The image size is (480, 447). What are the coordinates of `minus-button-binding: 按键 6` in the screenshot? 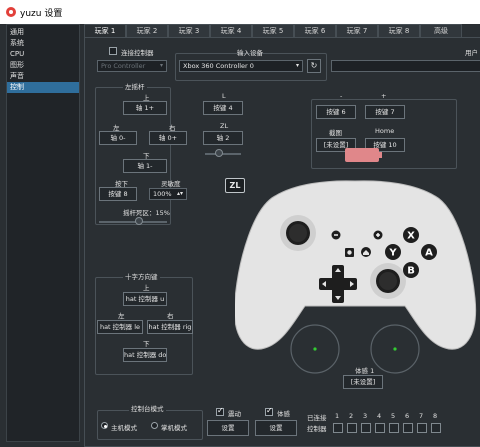 It's located at (336, 112).